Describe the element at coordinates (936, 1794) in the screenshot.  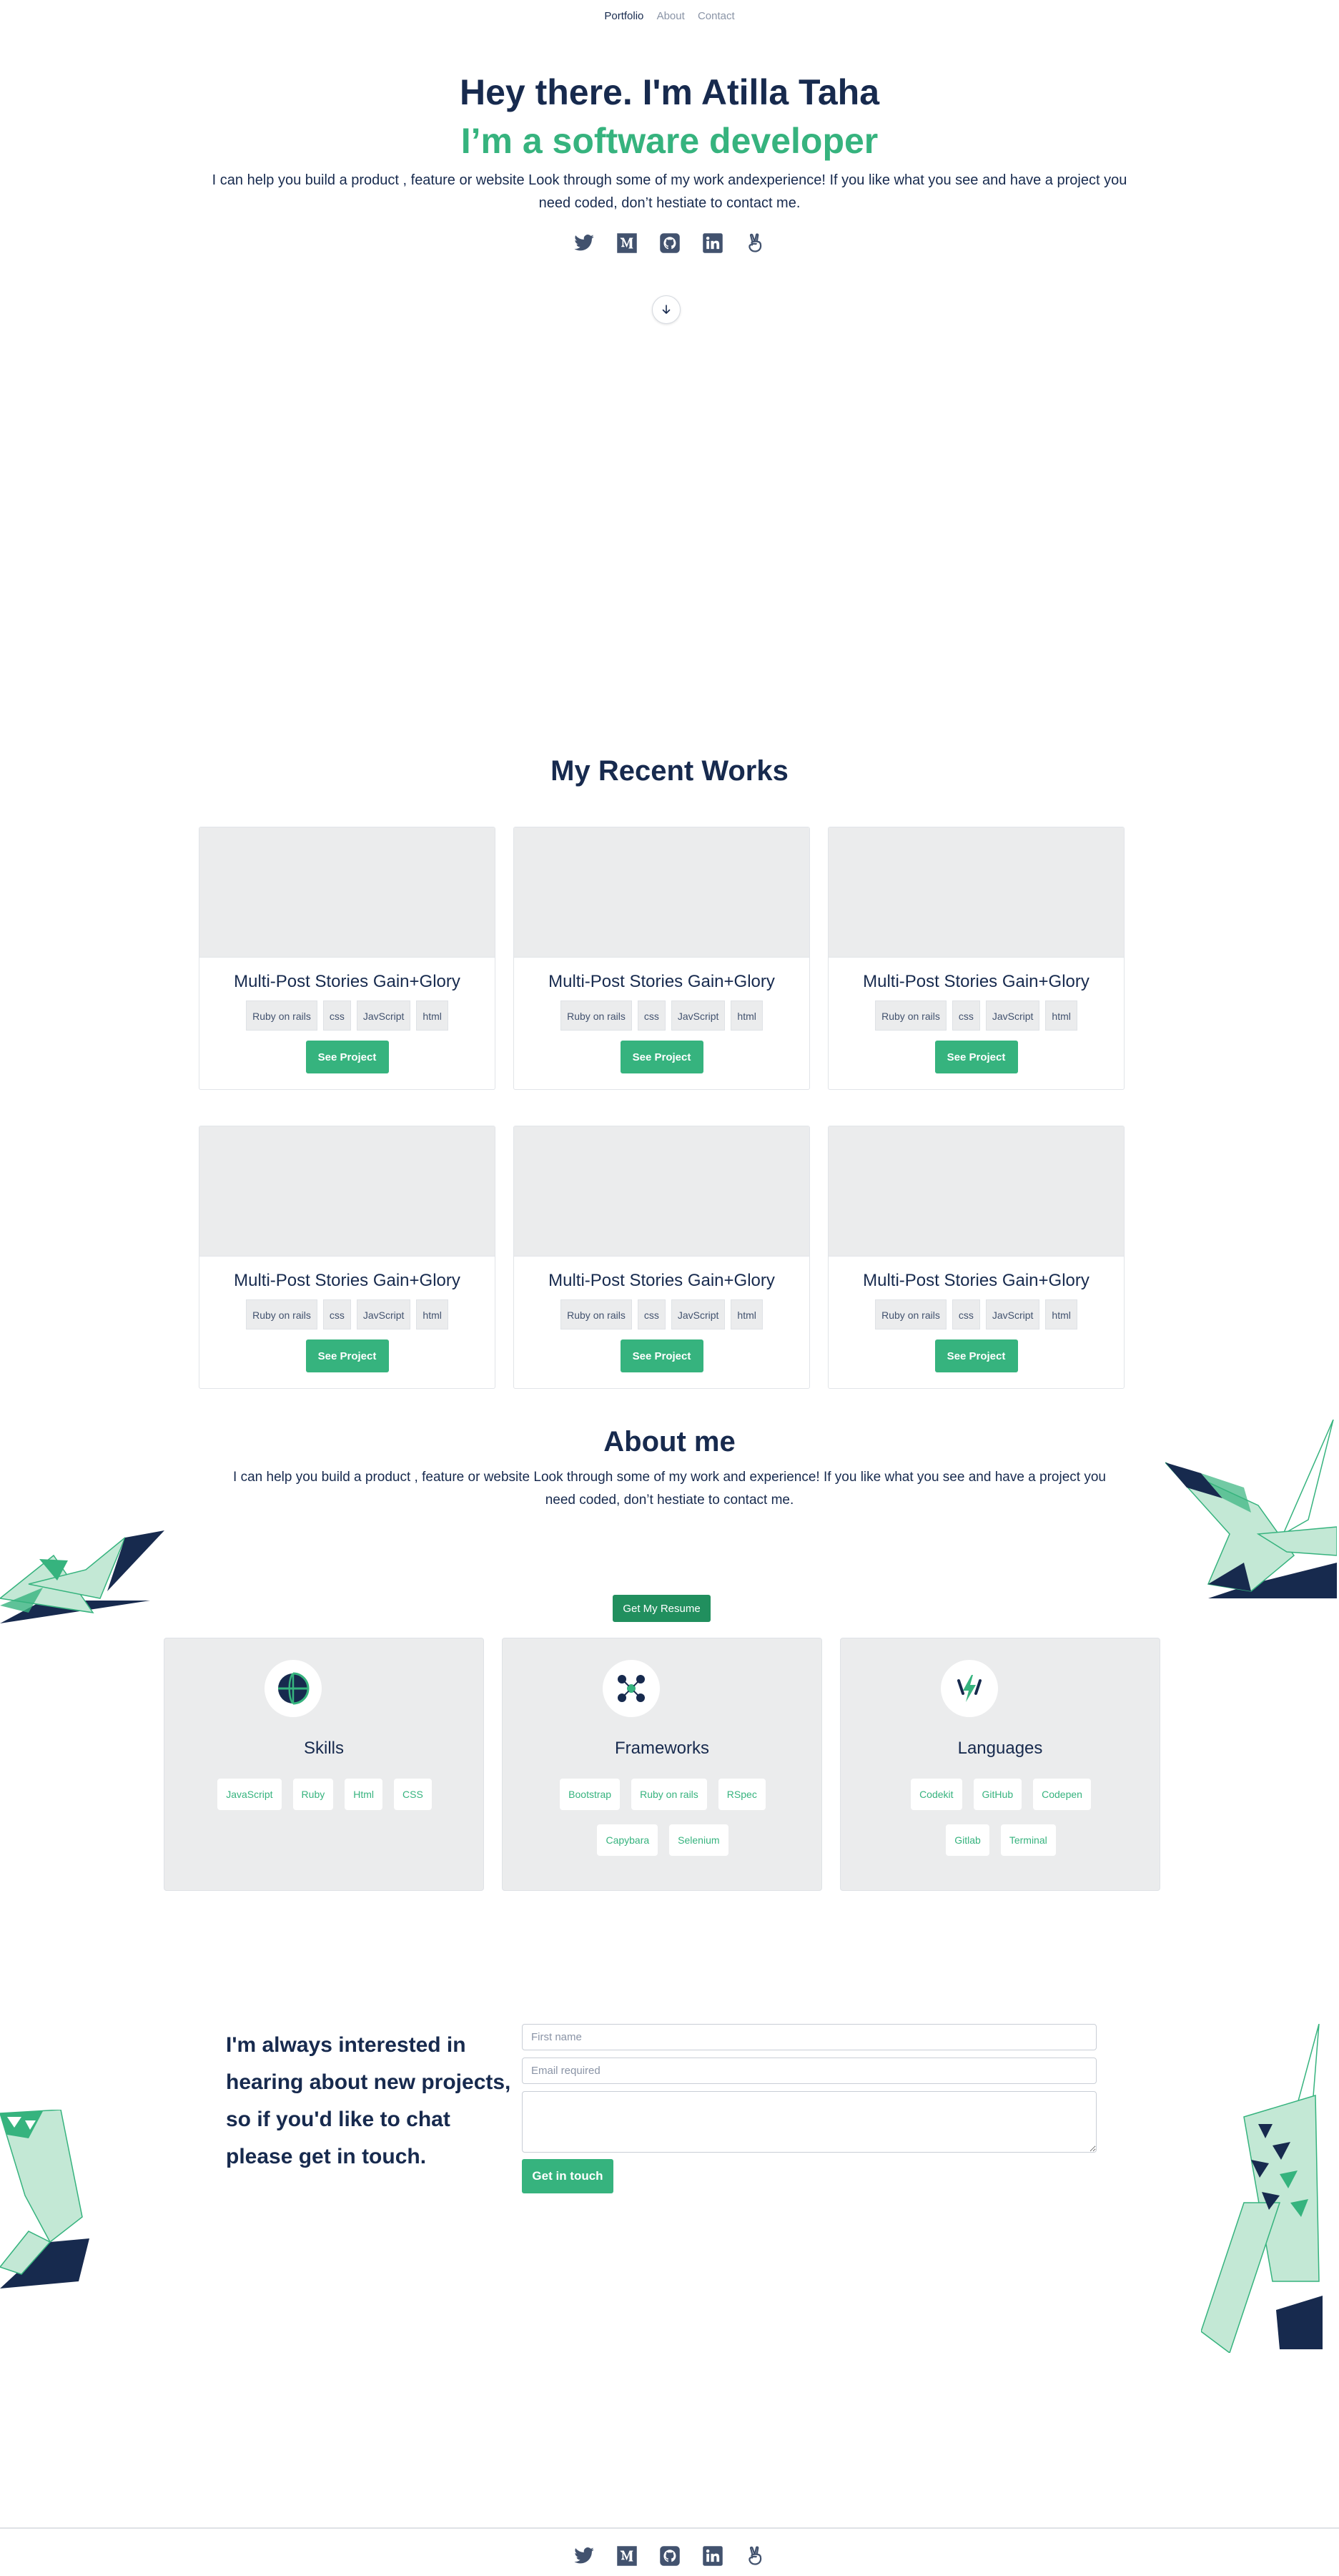
I see `language-item: Codekit` at that location.